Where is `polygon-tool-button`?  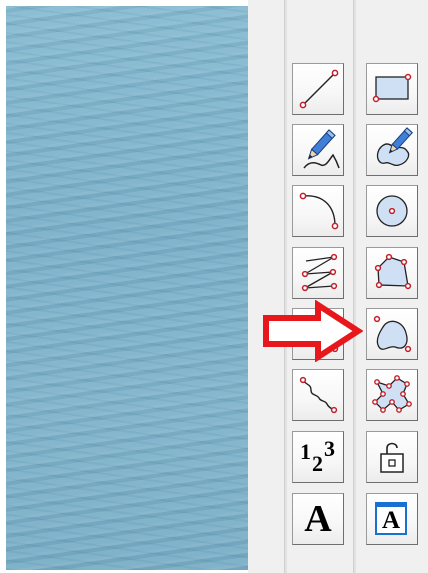 polygon-tool-button is located at coordinates (392, 273).